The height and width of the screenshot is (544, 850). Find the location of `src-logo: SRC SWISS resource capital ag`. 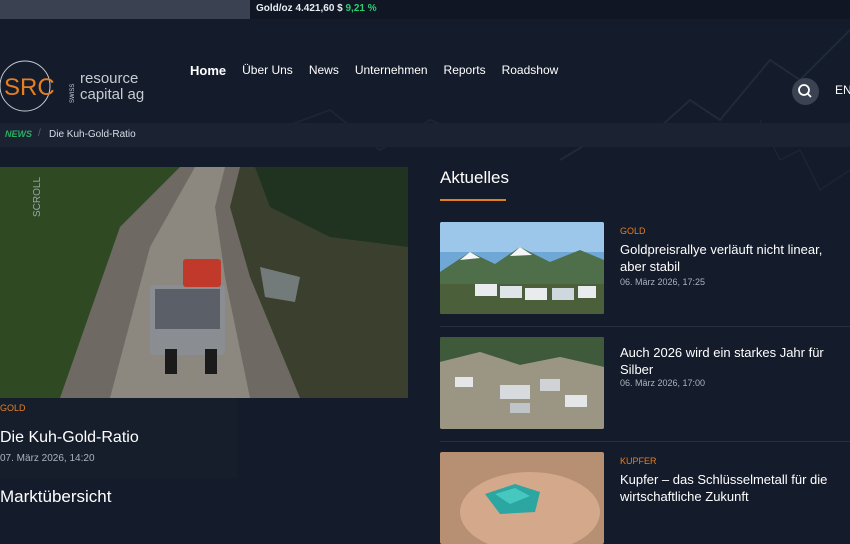

src-logo: SRC SWISS resource capital ag is located at coordinates (80, 86).